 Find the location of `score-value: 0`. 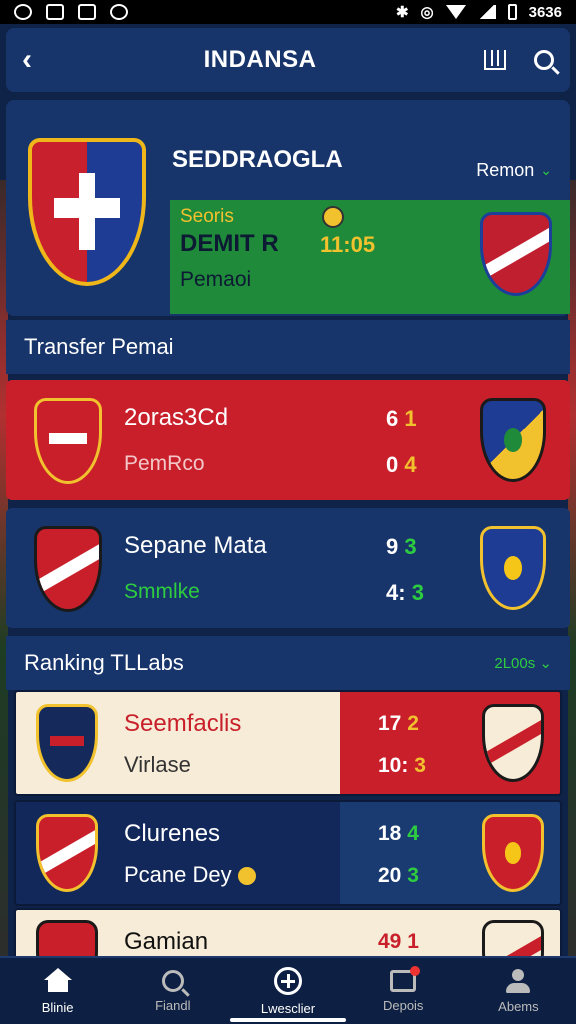

score-value: 0 is located at coordinates (392, 464).